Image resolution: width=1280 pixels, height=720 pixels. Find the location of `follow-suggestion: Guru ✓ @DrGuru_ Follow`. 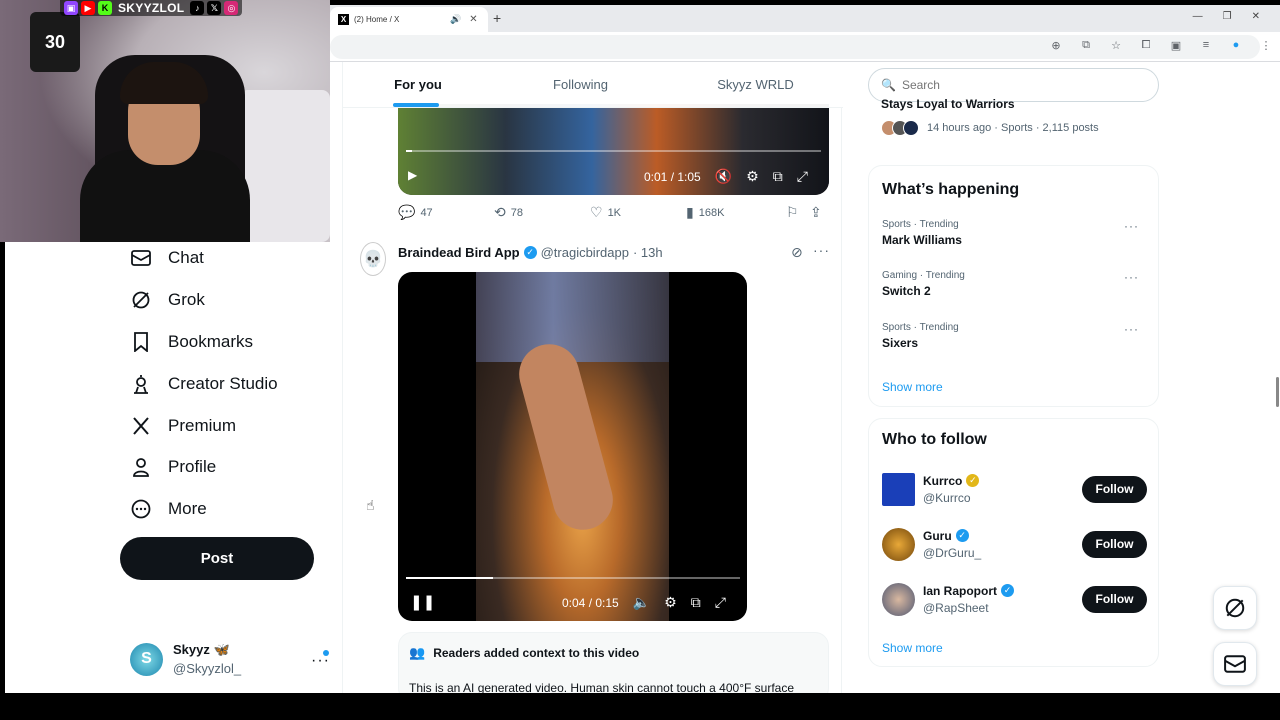

follow-suggestion: Guru ✓ @DrGuru_ Follow is located at coordinates (1014, 544).